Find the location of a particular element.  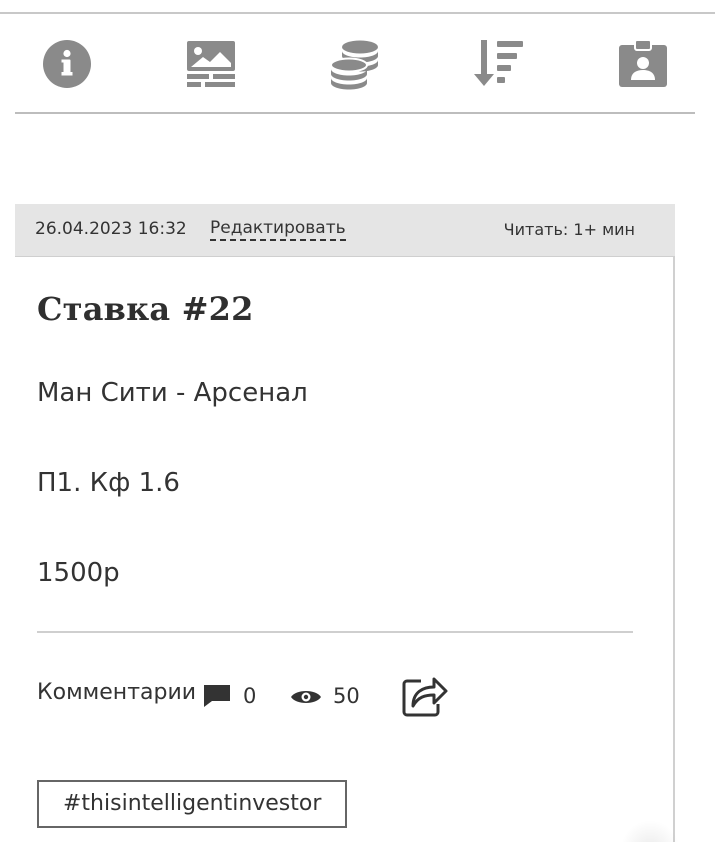

eye-icon is located at coordinates (306, 697).